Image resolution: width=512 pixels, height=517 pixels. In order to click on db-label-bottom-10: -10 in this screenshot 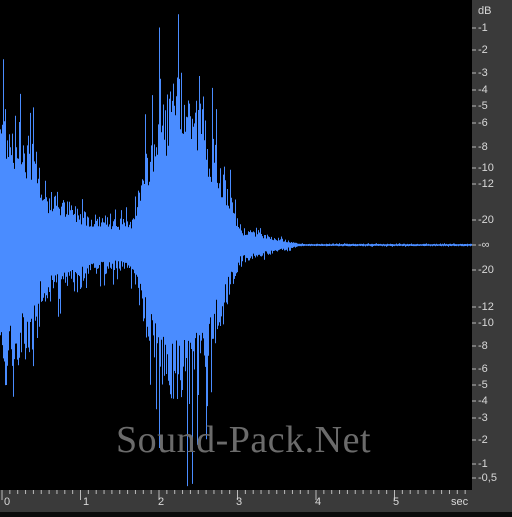, I will do `click(486, 323)`.